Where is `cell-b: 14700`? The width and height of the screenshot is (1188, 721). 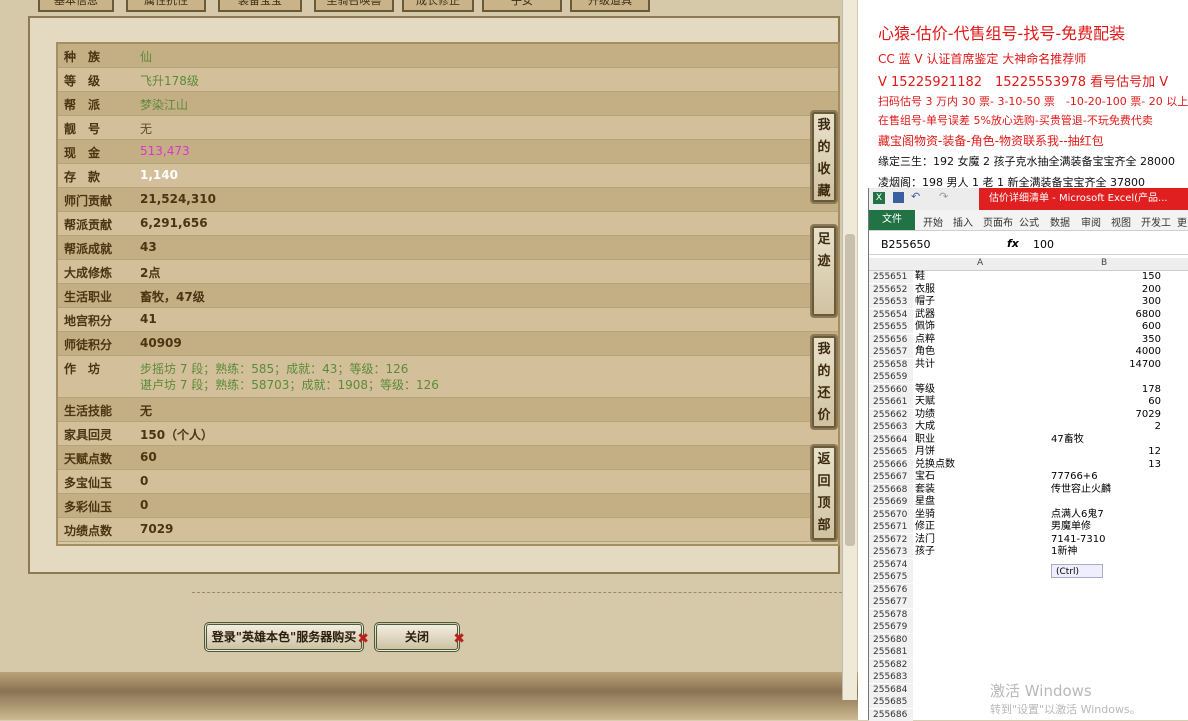 cell-b: 14700 is located at coordinates (1106, 365).